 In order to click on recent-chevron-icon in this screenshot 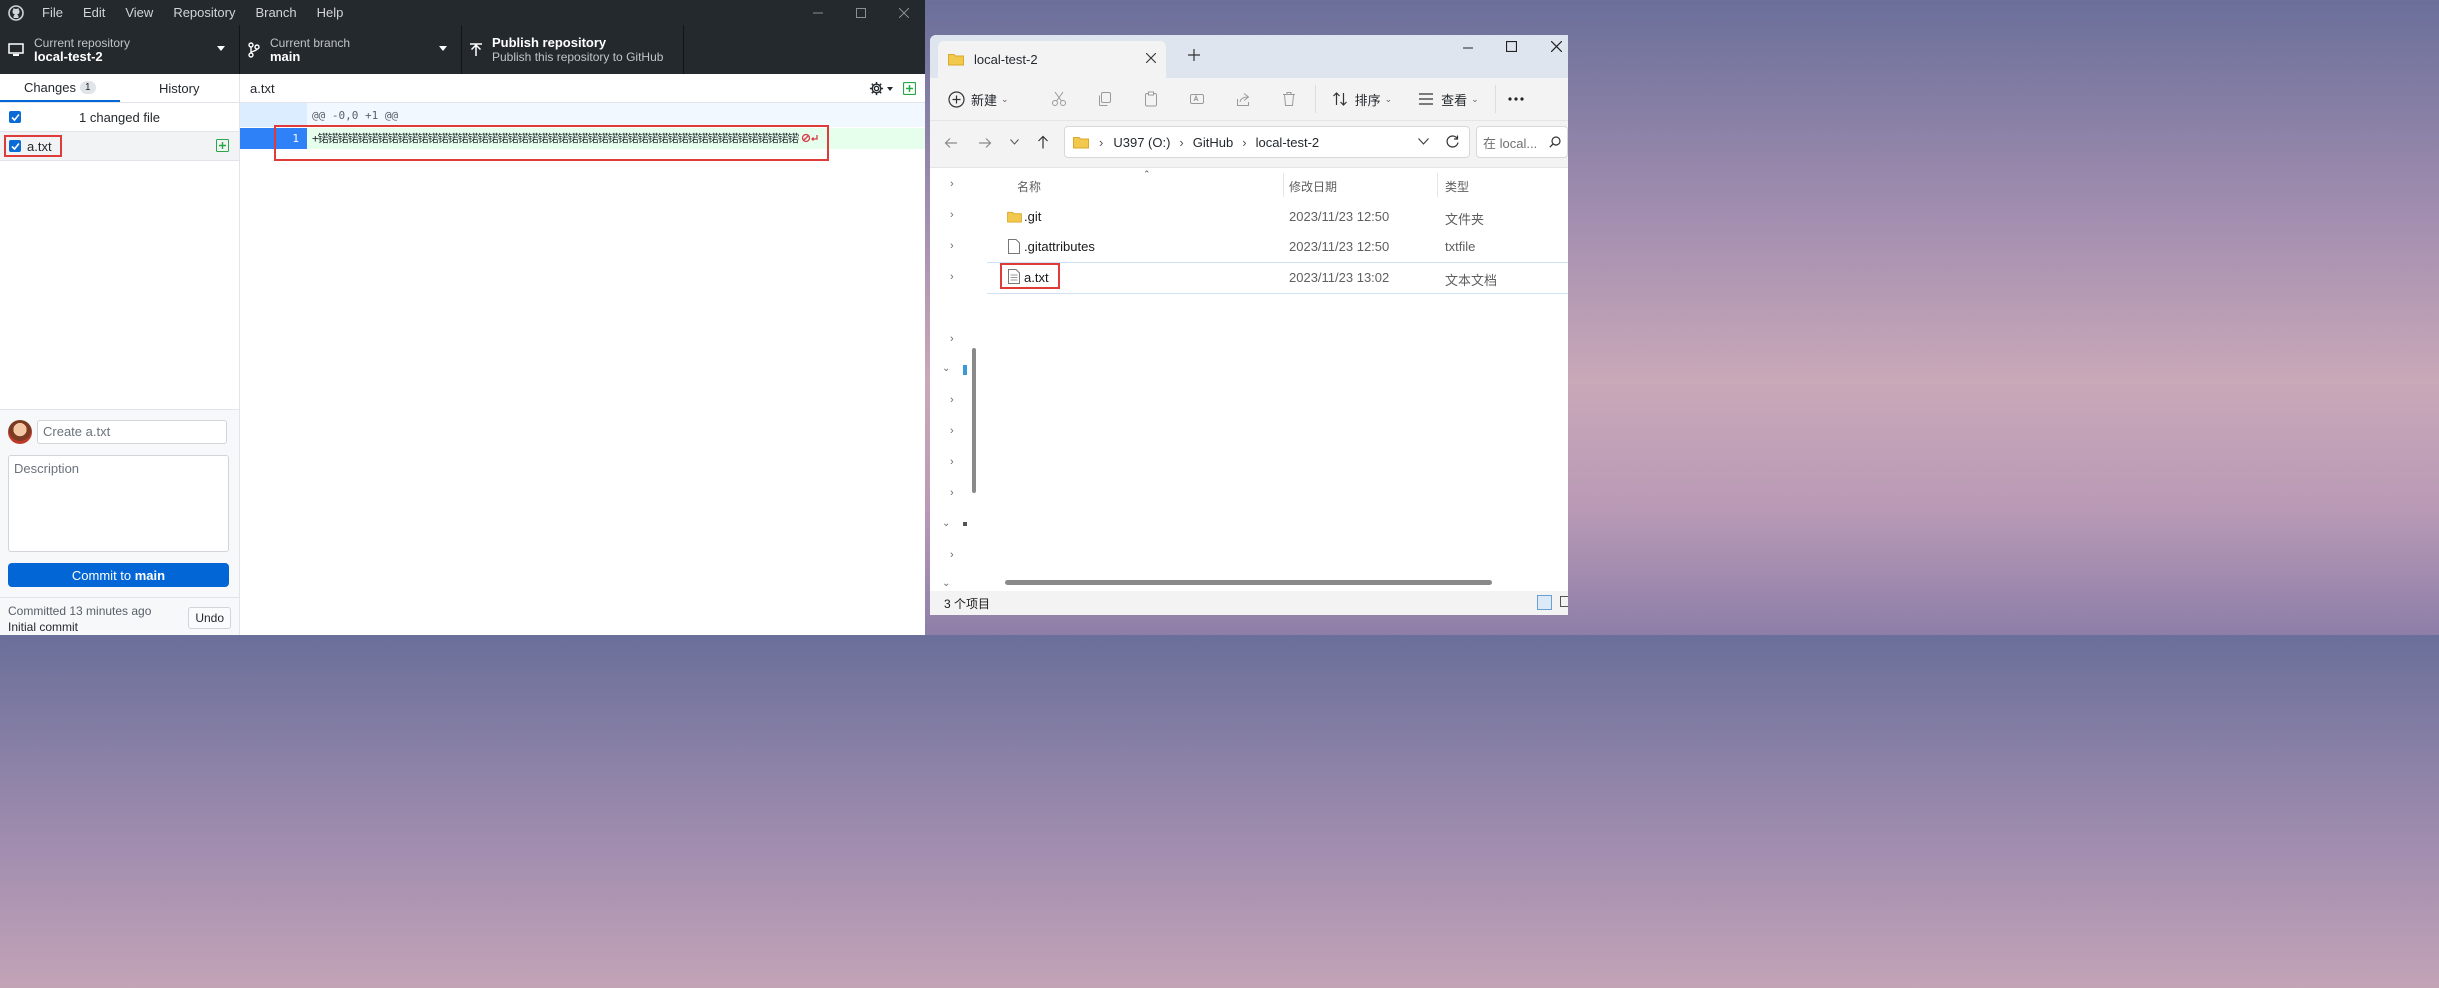, I will do `click(1014, 142)`.